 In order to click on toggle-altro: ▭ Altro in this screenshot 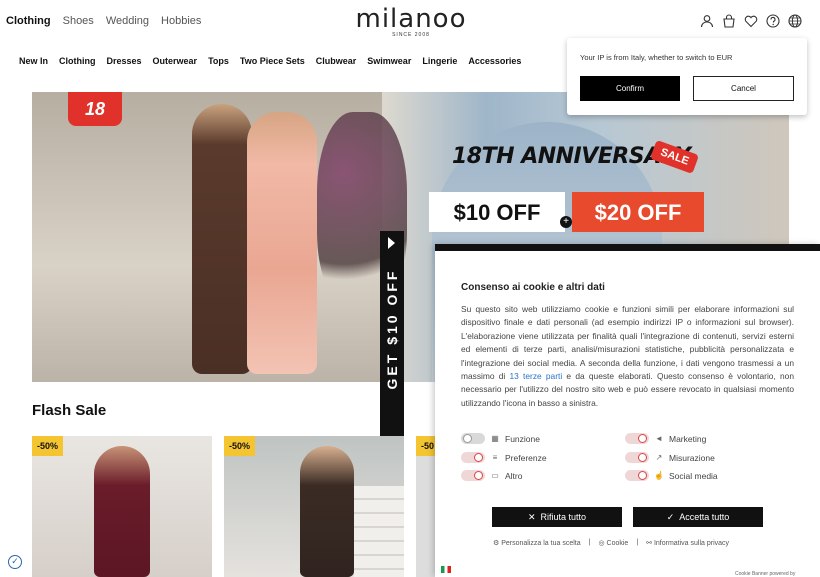, I will do `click(491, 475)`.